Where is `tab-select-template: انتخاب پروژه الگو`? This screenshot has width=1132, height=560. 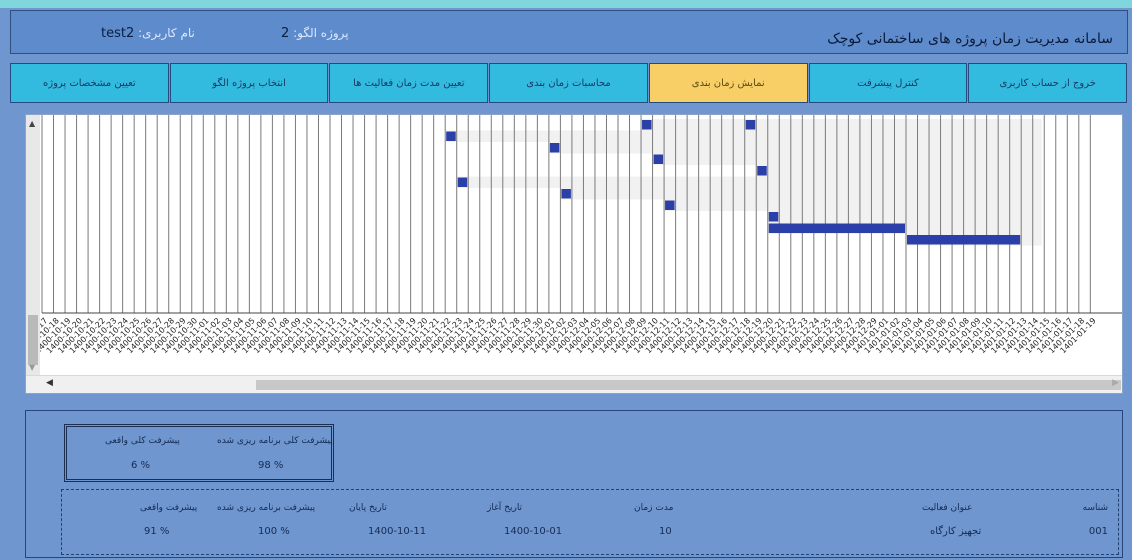
tab-select-template: انتخاب پروژه الگو is located at coordinates (249, 83).